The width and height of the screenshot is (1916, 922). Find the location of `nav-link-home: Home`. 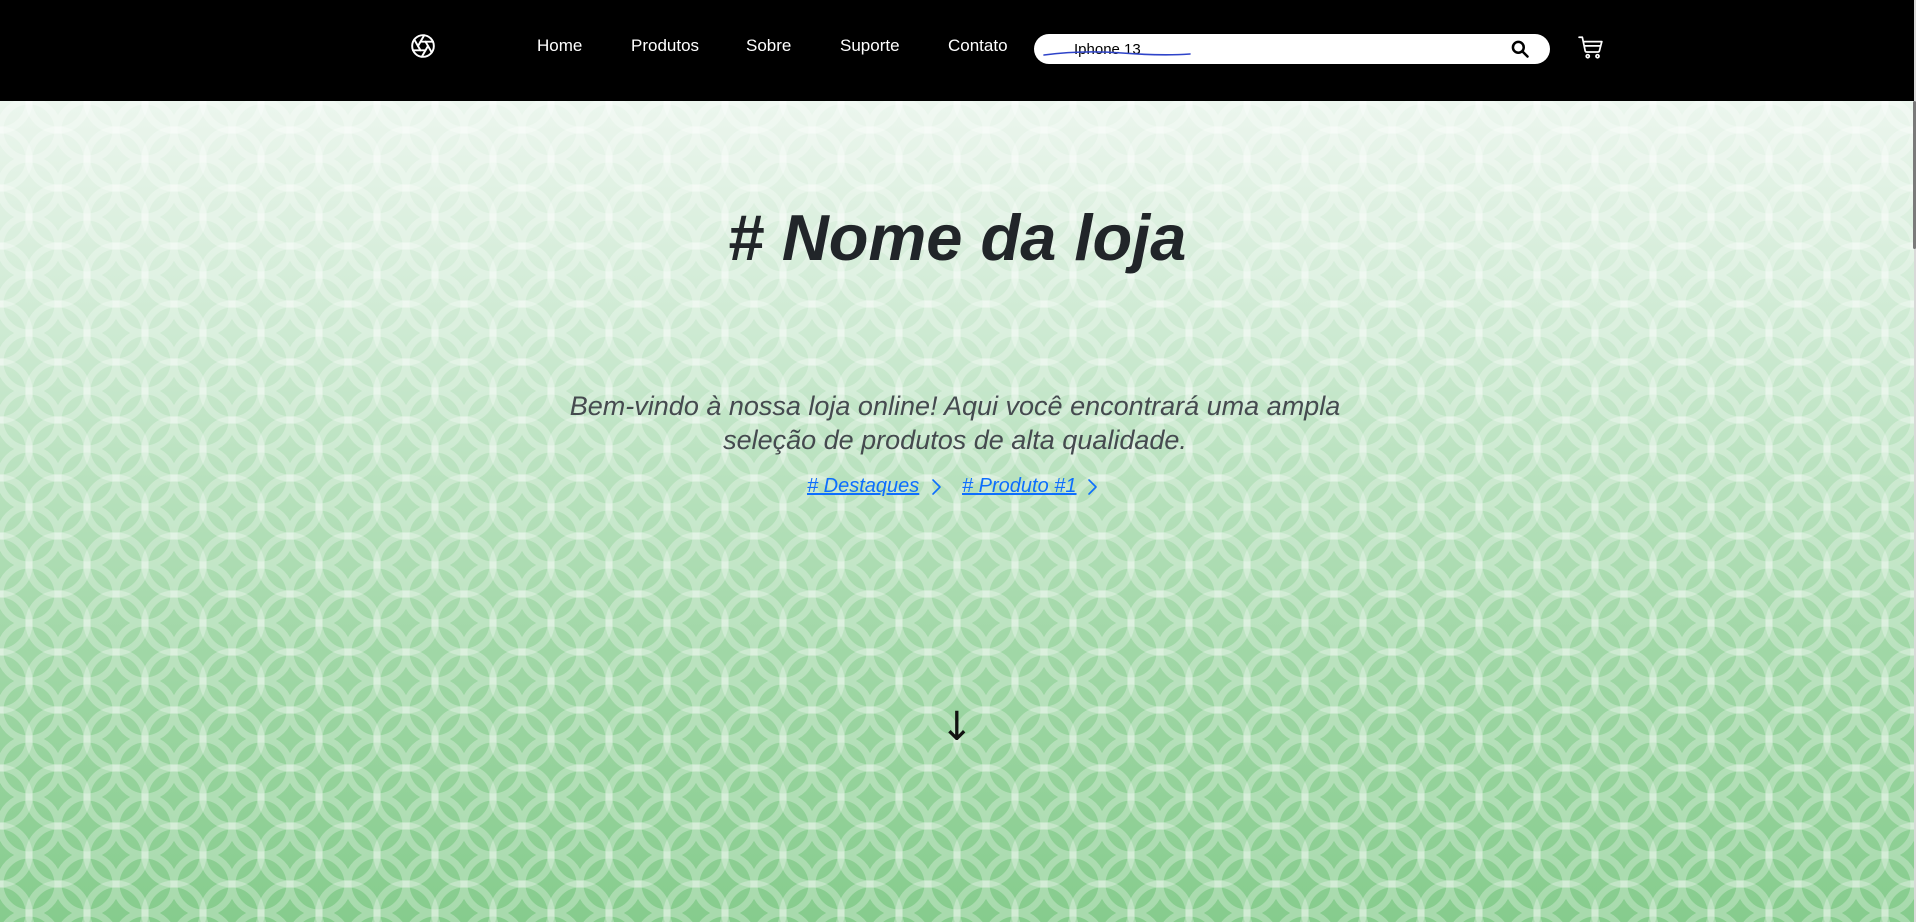

nav-link-home: Home is located at coordinates (559, 46).